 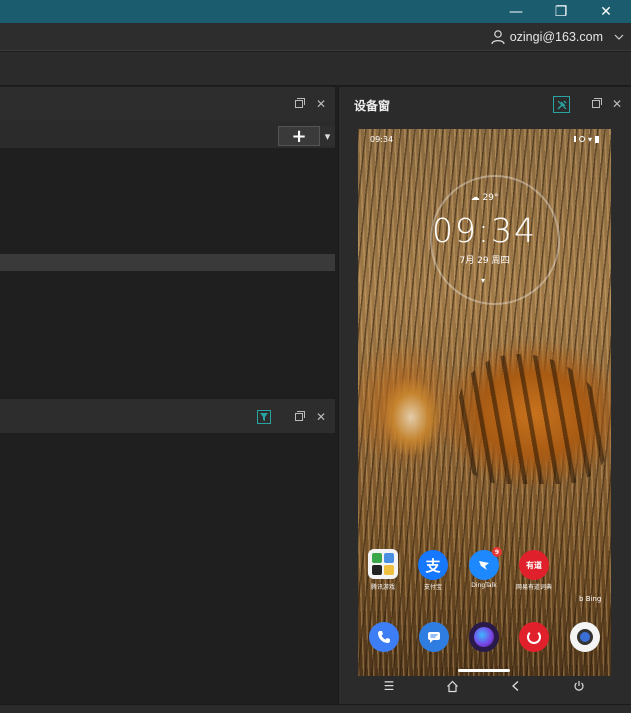 I want to click on battery-icon, so click(x=597, y=139).